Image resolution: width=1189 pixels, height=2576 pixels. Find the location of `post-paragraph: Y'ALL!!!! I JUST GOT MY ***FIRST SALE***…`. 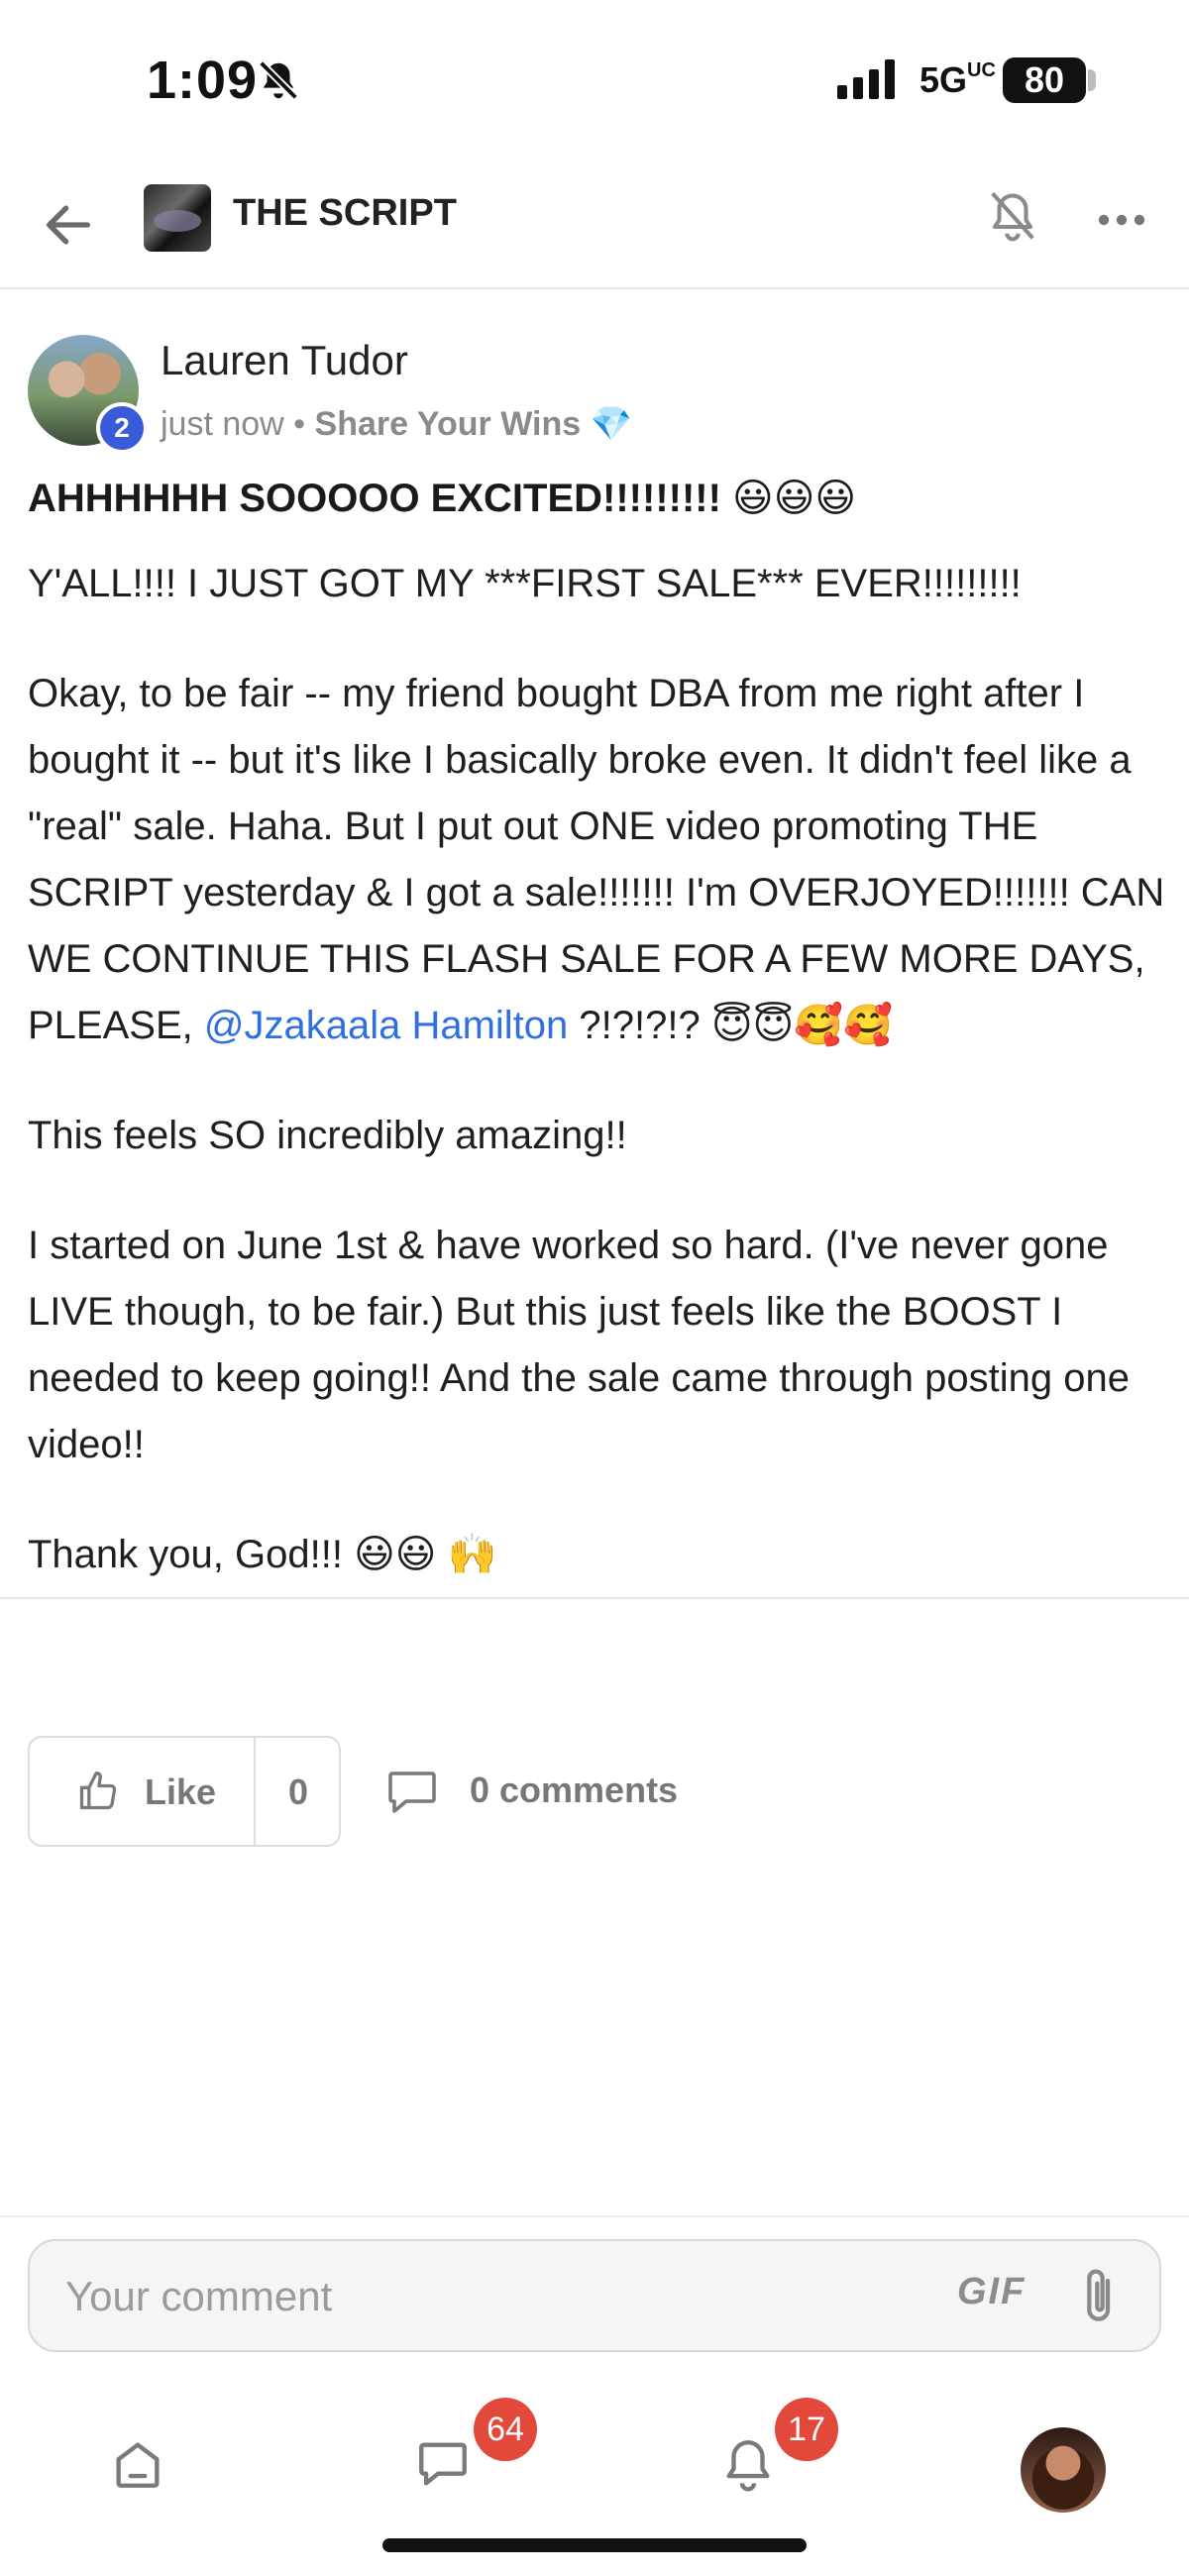

post-paragraph: Y'ALL!!!! I JUST GOT MY ***FIRST SALE***… is located at coordinates (525, 583).